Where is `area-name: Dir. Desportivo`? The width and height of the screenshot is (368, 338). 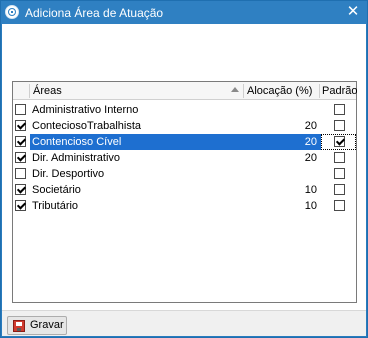 area-name: Dir. Desportivo is located at coordinates (68, 174).